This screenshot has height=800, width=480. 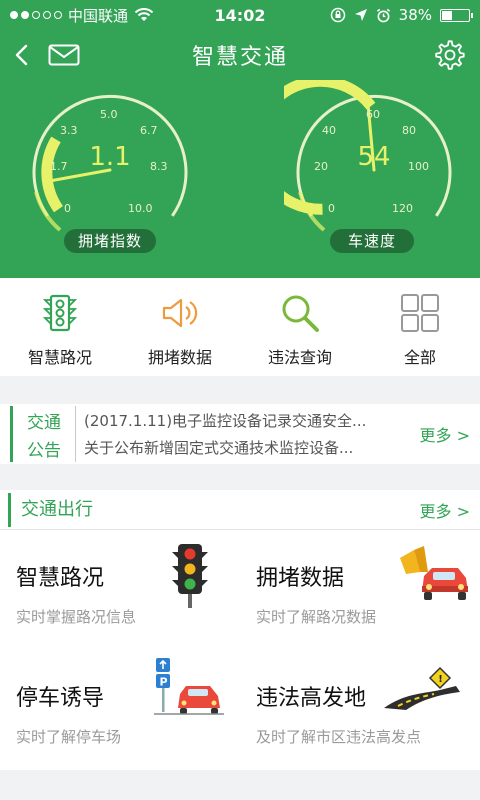 What do you see at coordinates (434, 573) in the screenshot?
I see `car-speaker-icon` at bounding box center [434, 573].